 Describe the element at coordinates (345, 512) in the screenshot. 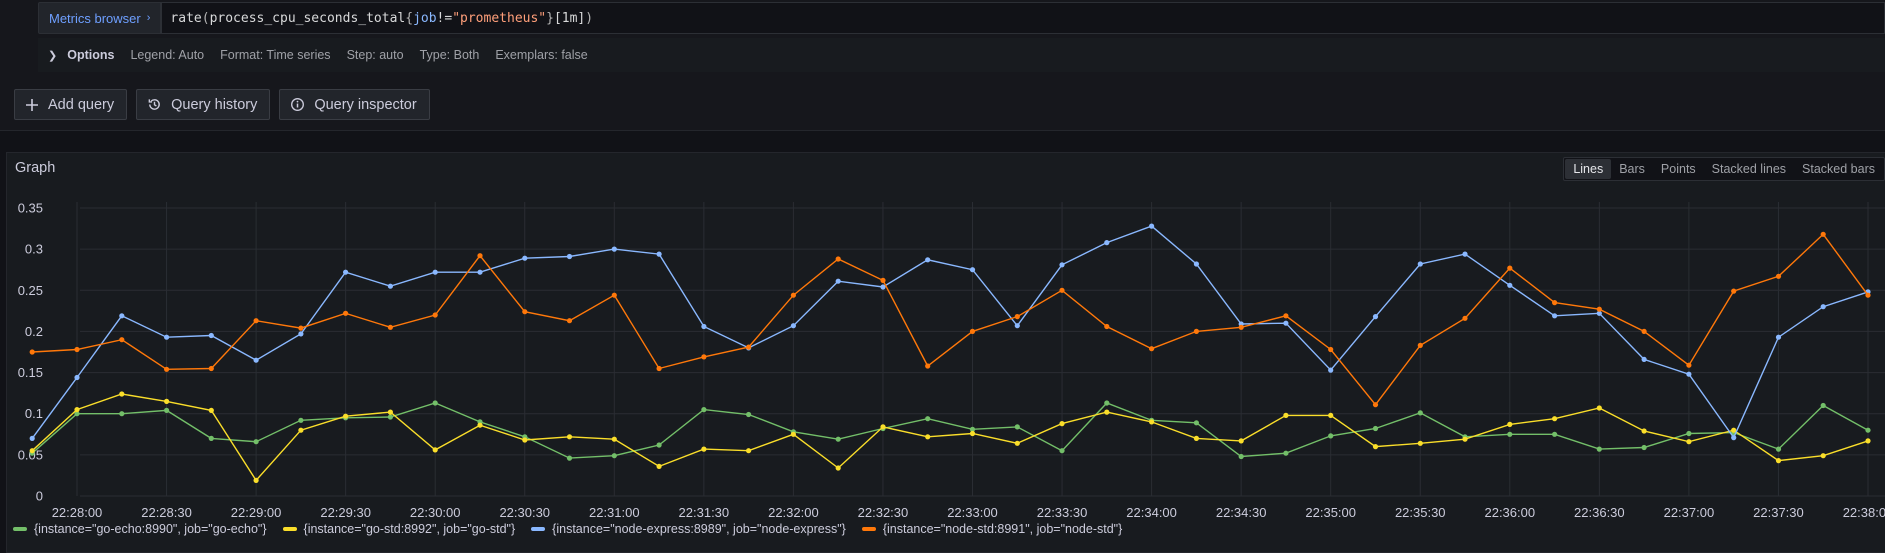

I see `x-tick-label: 22:29:30` at that location.